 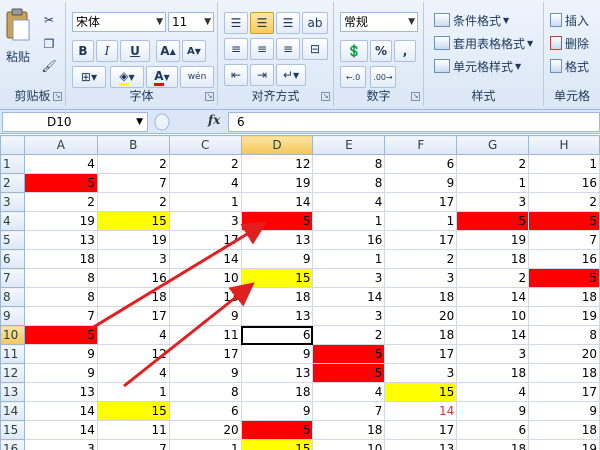 I want to click on cell-d1: 12, so click(x=277, y=164).